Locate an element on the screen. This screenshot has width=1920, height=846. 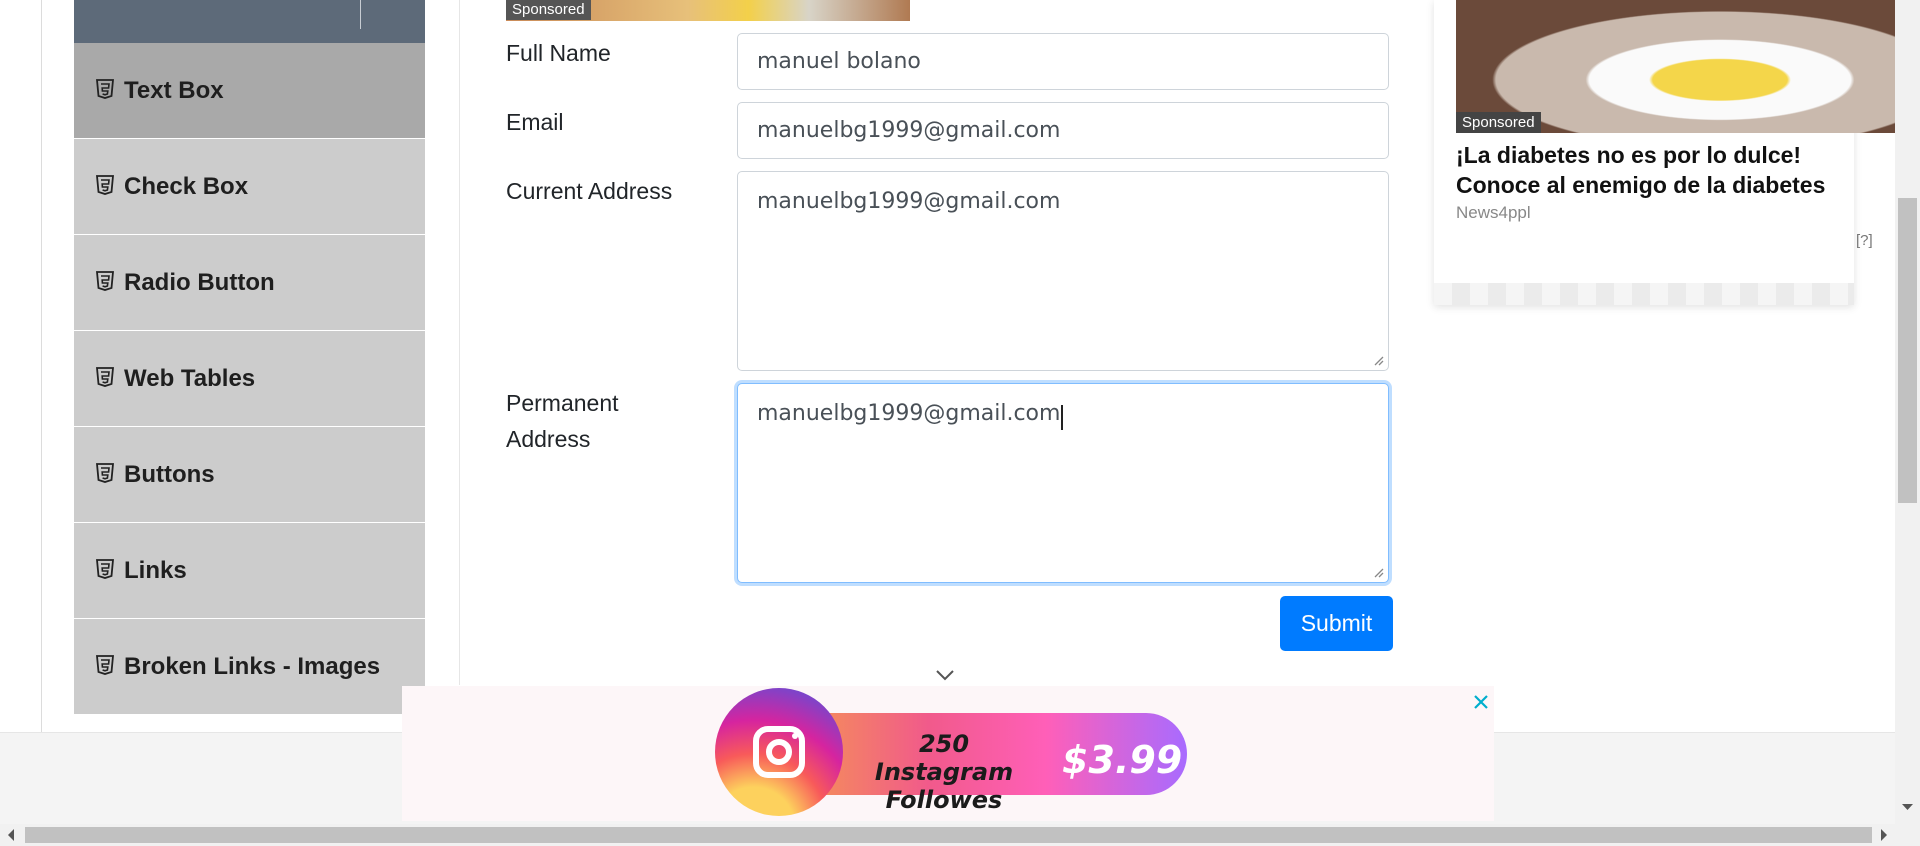
email-label: Email is located at coordinates (535, 122).